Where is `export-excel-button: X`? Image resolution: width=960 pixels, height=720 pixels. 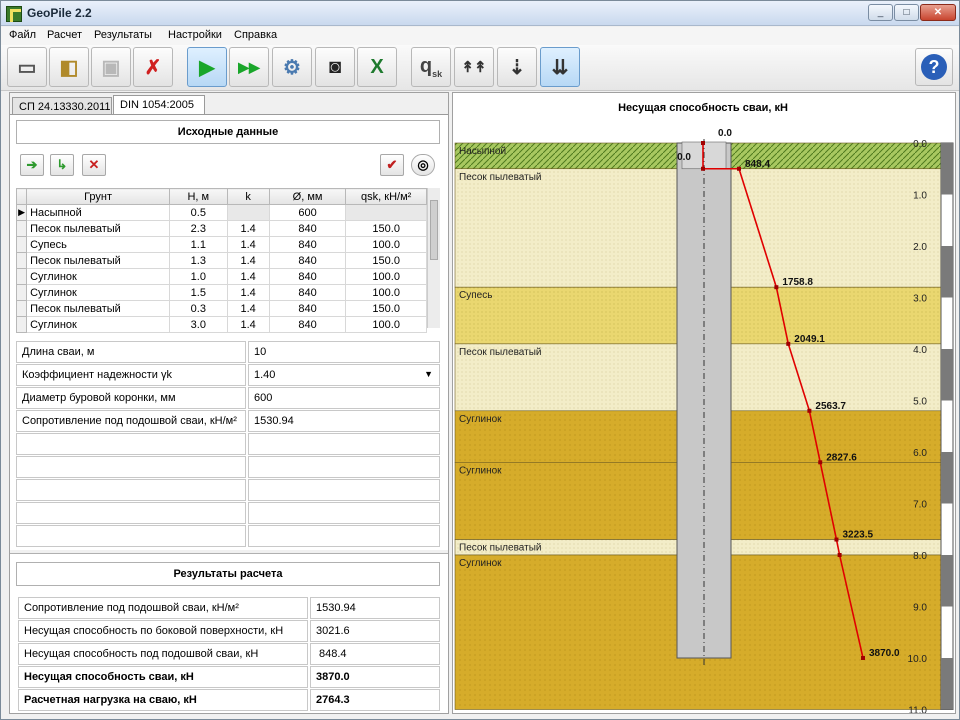 export-excel-button: X is located at coordinates (377, 67).